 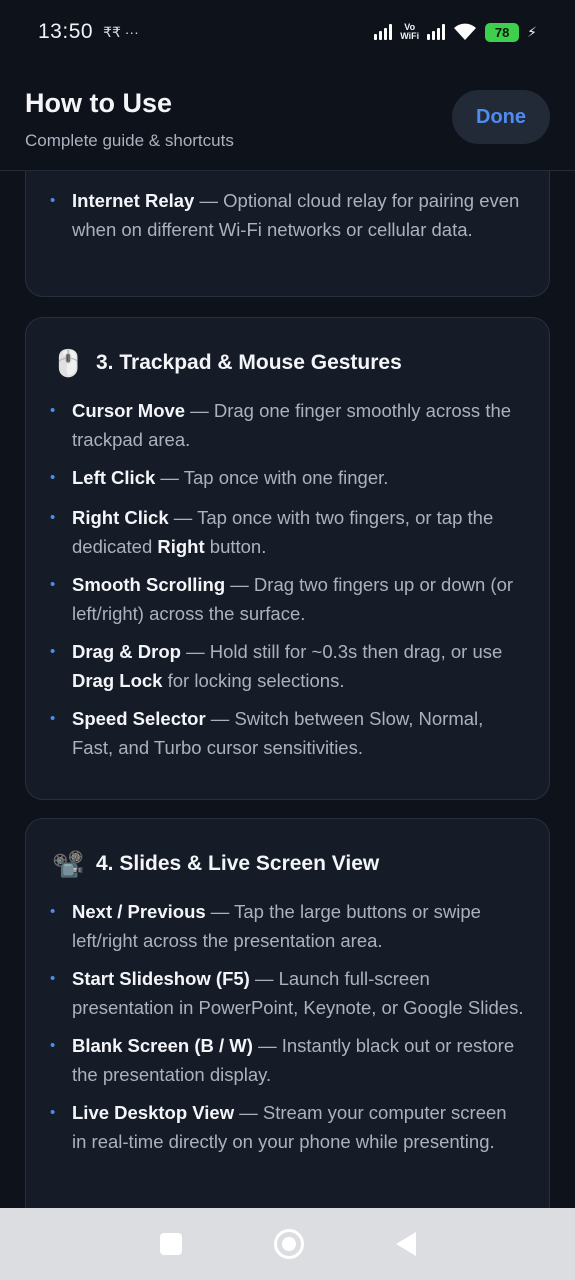 What do you see at coordinates (287, 32) in the screenshot?
I see `status-bar: 13:50 ₹₹ ··· Vo WiFi 78 ⚡` at bounding box center [287, 32].